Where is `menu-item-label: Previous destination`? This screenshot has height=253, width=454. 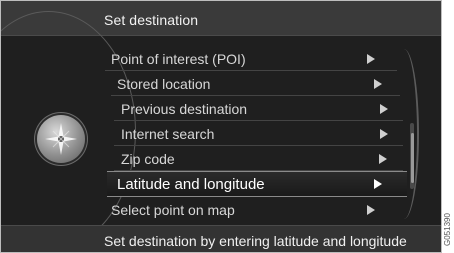 menu-item-label: Previous destination is located at coordinates (184, 109).